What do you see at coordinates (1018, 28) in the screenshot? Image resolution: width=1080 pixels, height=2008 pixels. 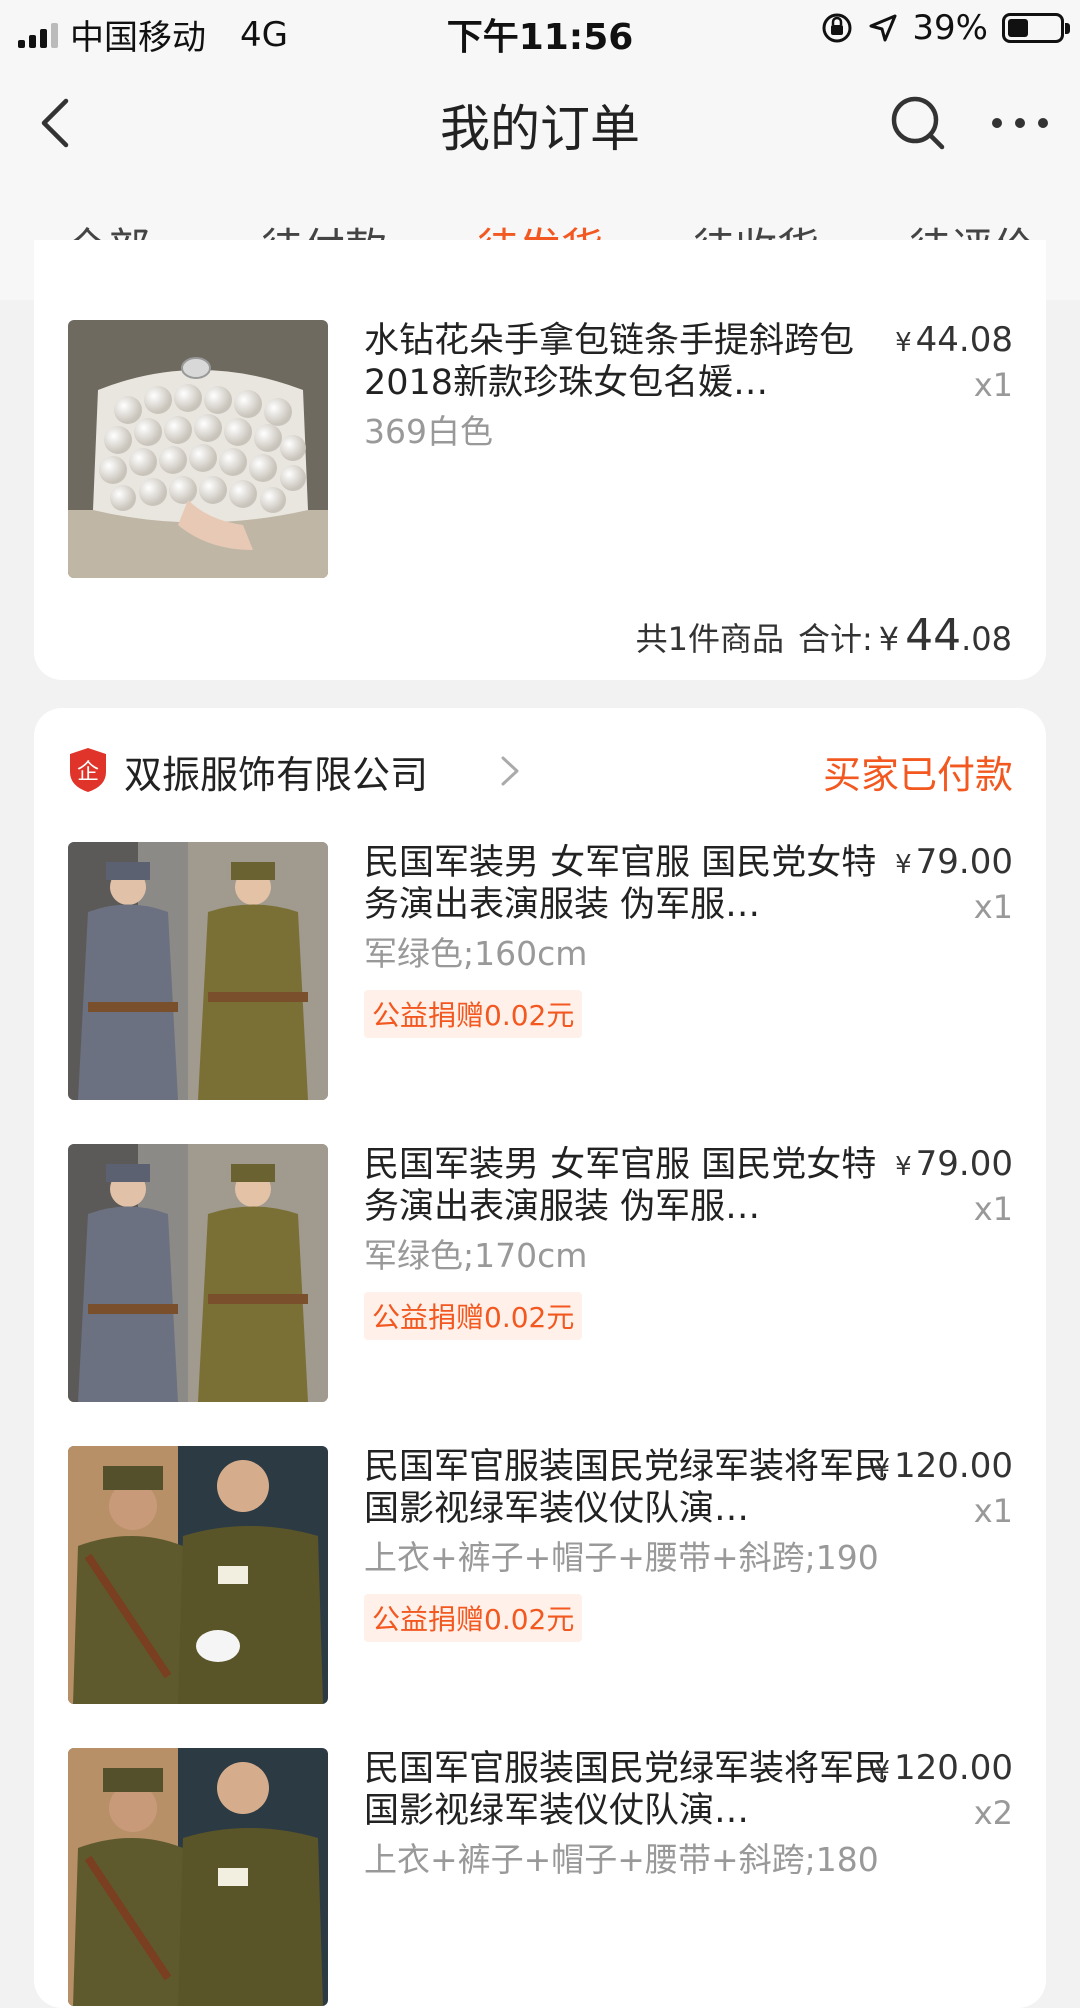 I see `battery-fill` at bounding box center [1018, 28].